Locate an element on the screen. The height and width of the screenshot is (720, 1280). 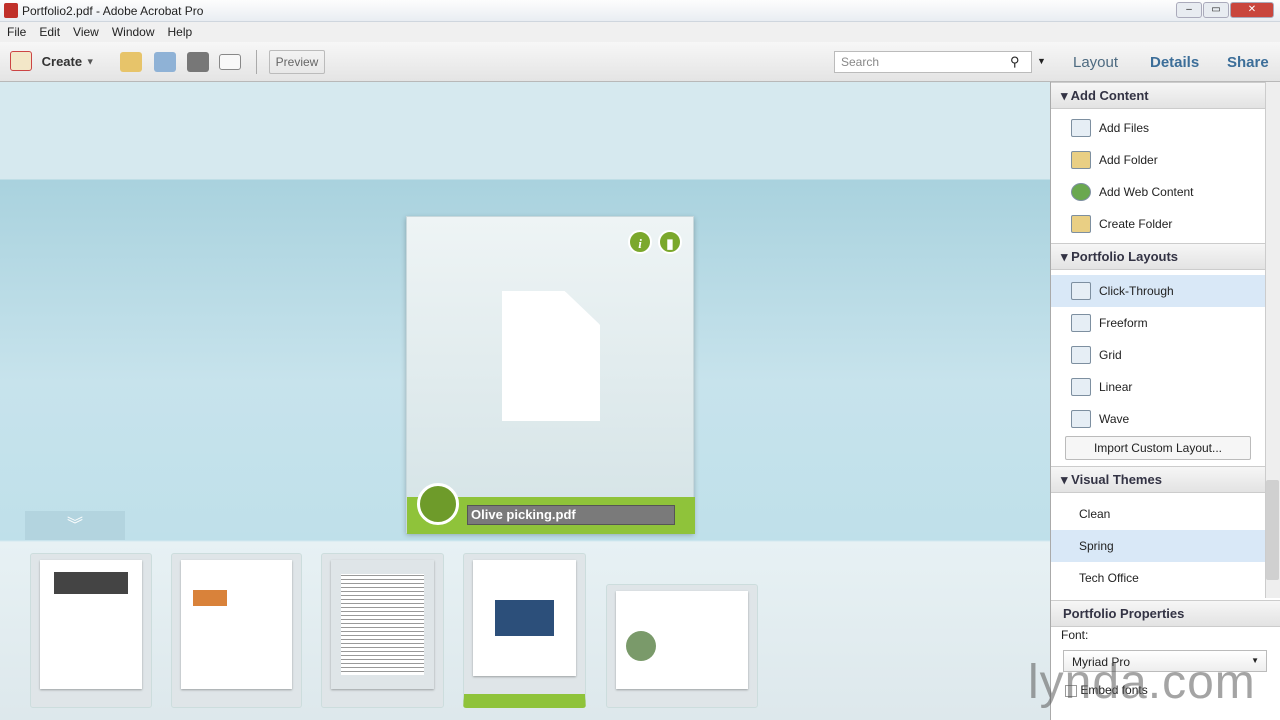
add-folder-icon is located at coordinates (1081, 160).